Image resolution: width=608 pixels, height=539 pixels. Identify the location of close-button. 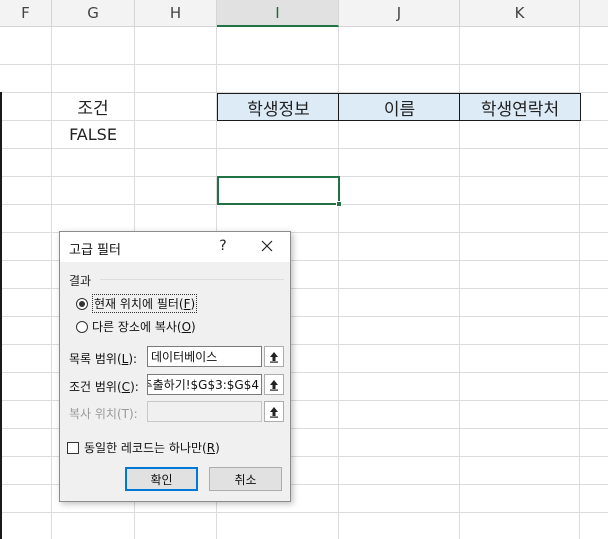
(267, 246).